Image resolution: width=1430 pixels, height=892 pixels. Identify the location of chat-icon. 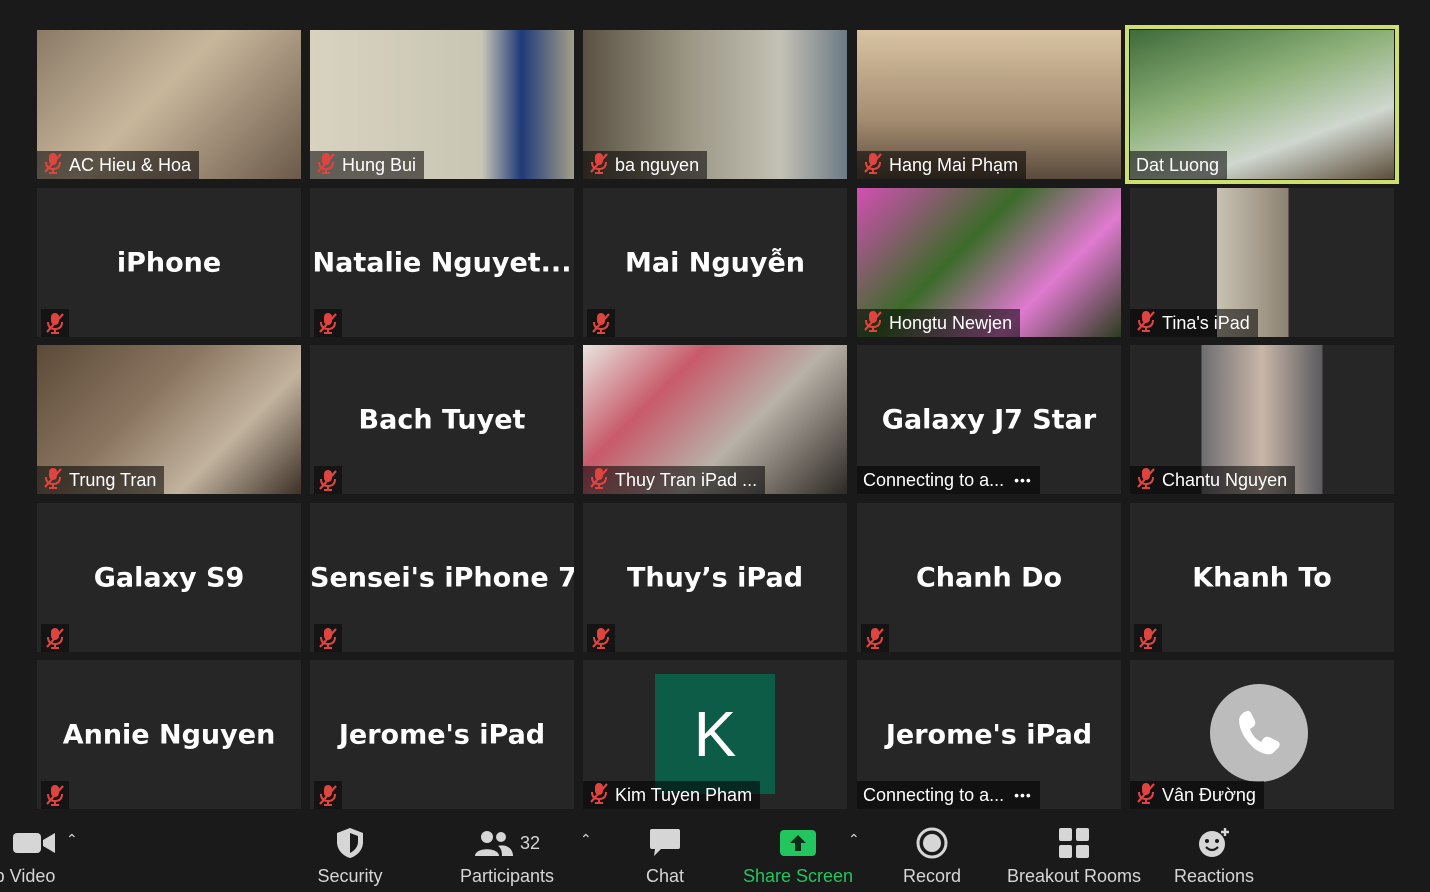
(665, 843).